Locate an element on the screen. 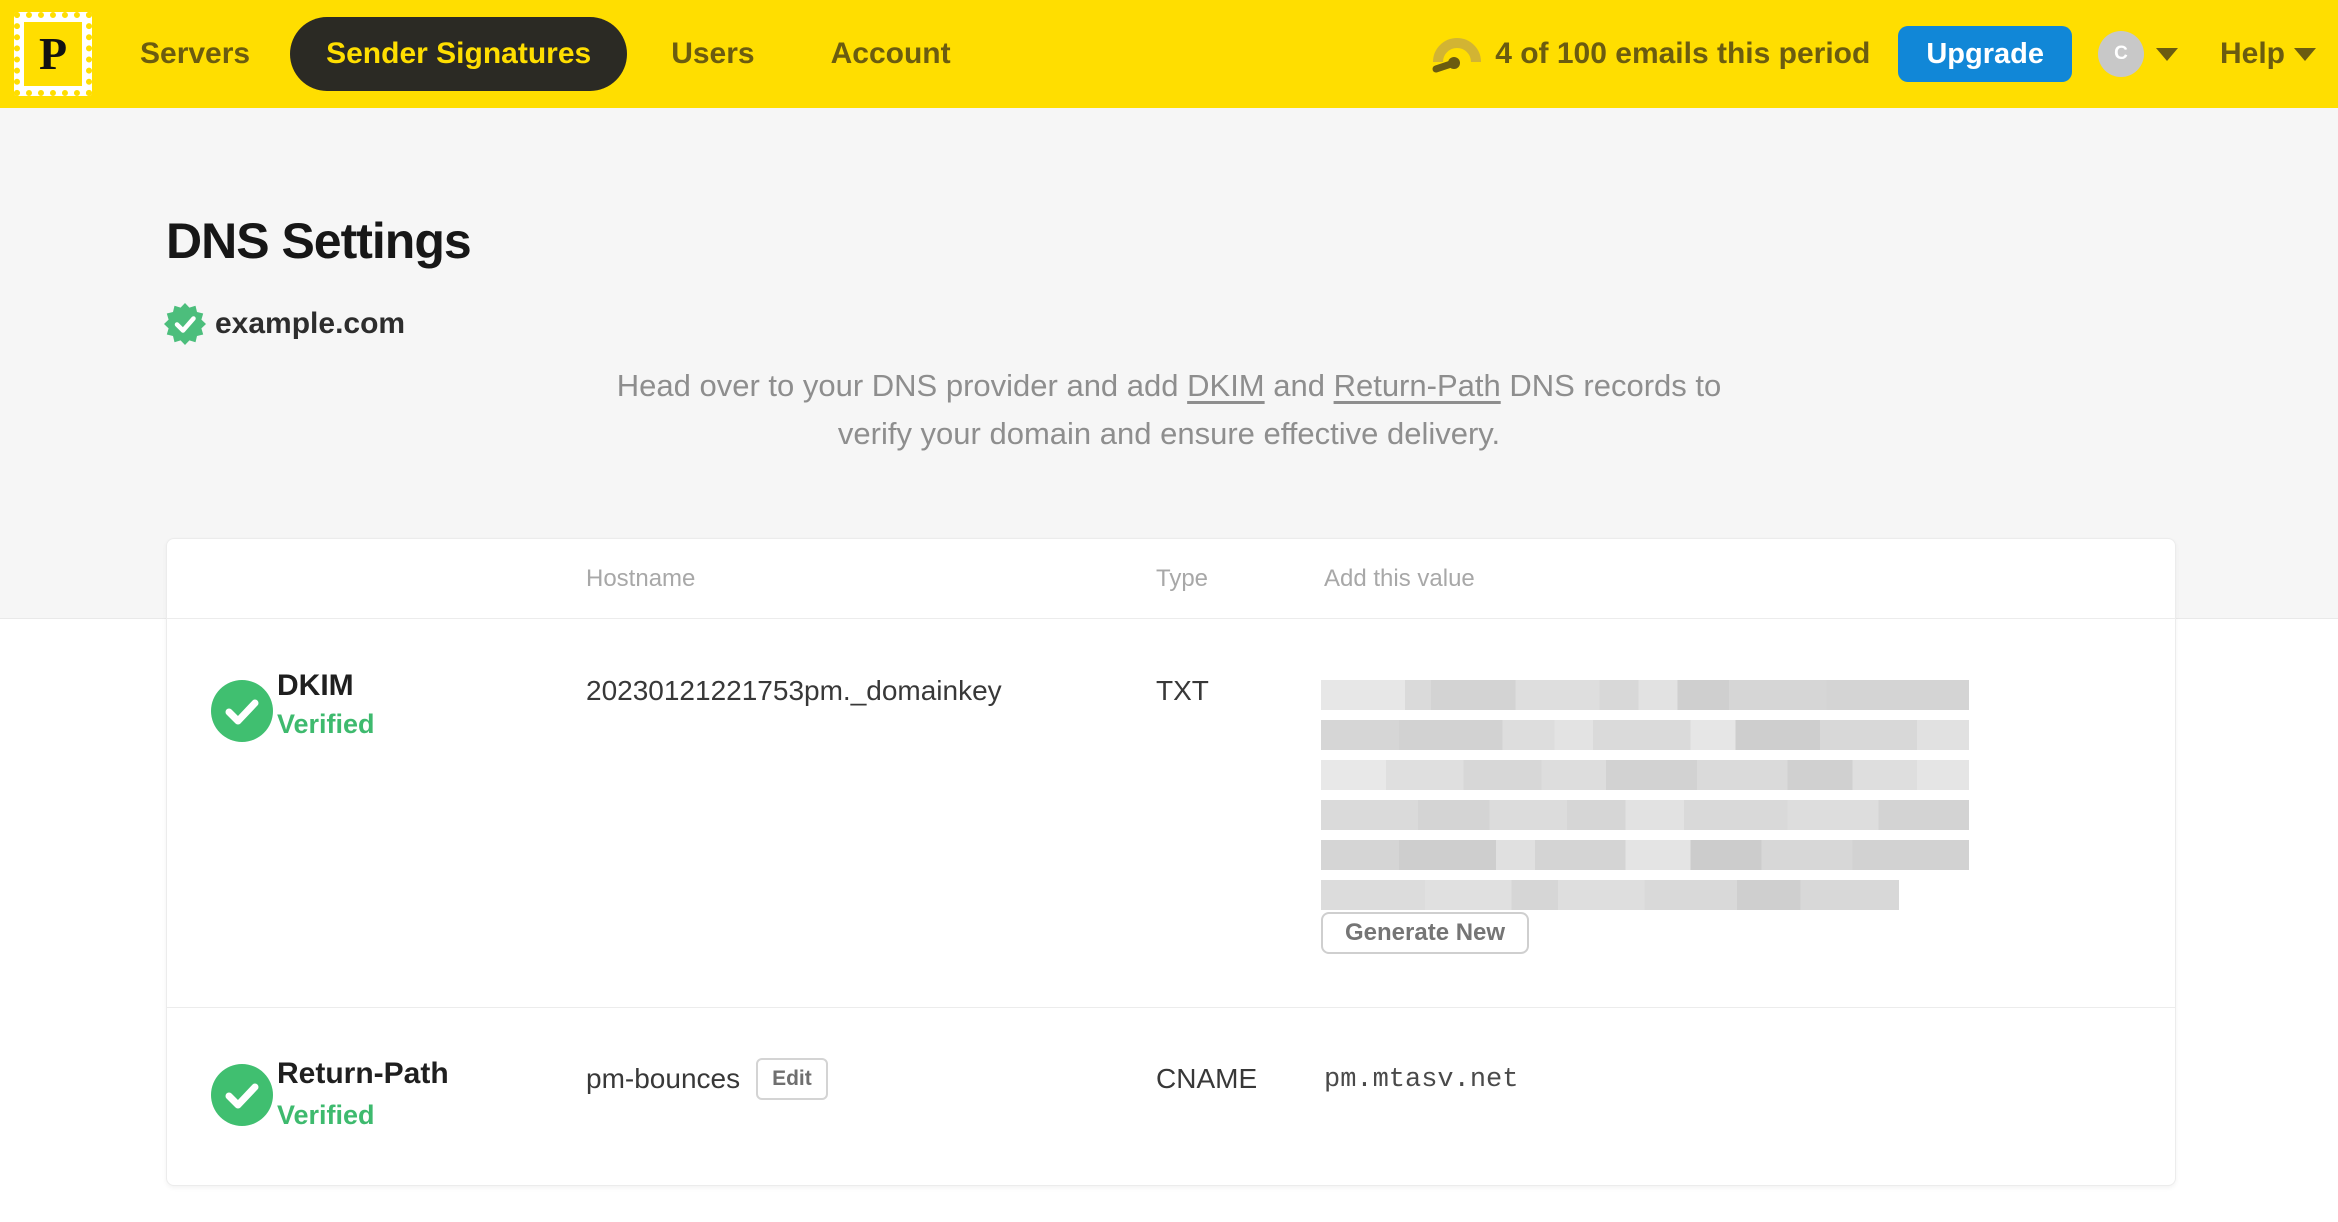 This screenshot has width=2338, height=1222. cname-value: pm.mtasv.net is located at coordinates (1421, 1080).